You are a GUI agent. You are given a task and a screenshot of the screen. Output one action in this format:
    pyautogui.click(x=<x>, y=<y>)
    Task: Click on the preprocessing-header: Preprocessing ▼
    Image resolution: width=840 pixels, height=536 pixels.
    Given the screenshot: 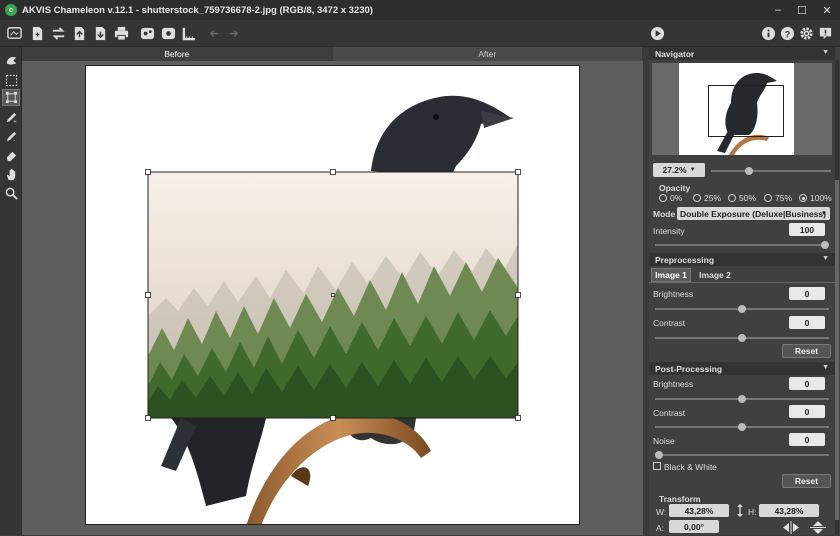 What is the action you would take?
    pyautogui.click(x=742, y=259)
    